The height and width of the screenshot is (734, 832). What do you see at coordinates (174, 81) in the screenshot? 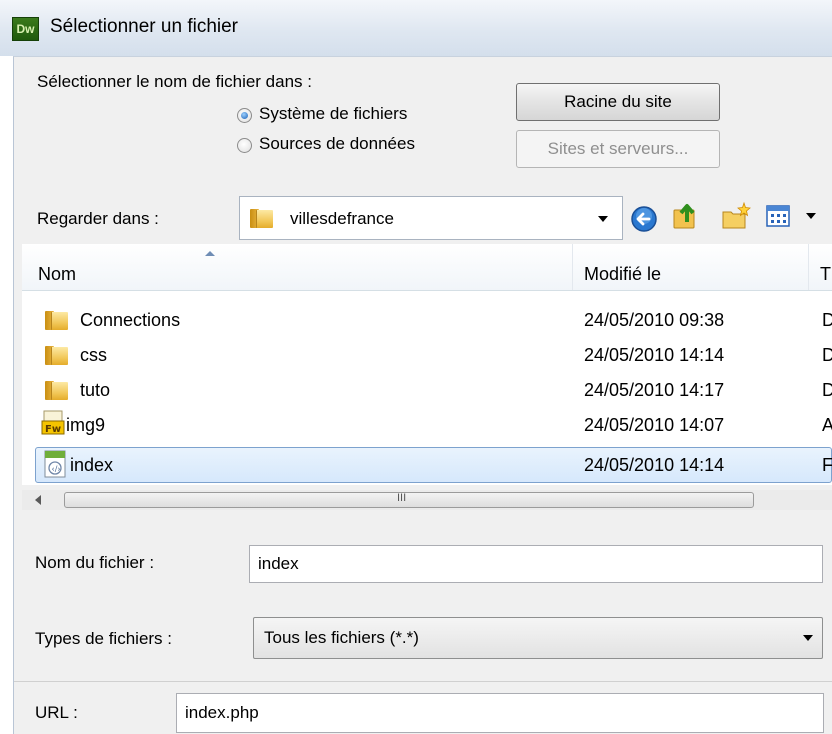
I see `source-label: Sélectionner le nom de fichier dans :` at bounding box center [174, 81].